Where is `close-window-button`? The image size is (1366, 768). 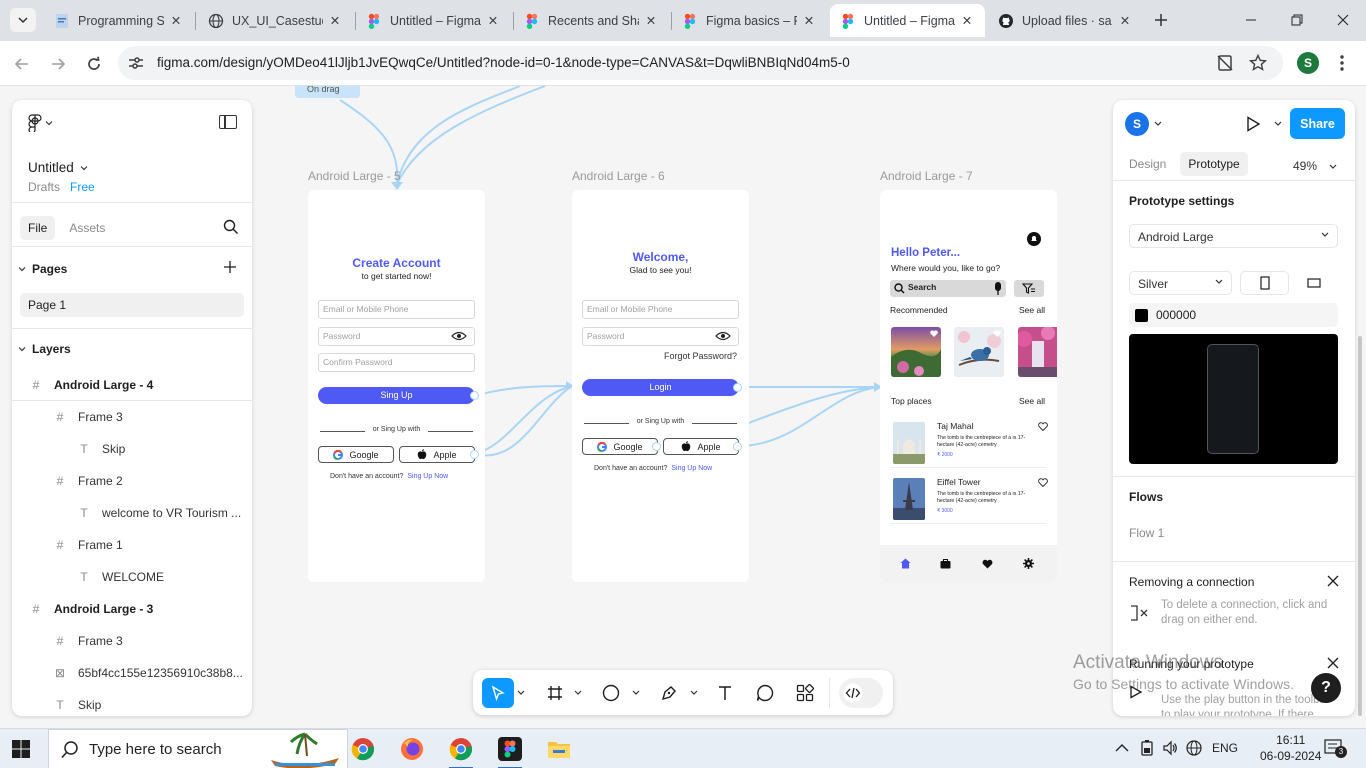 close-window-button is located at coordinates (1343, 20).